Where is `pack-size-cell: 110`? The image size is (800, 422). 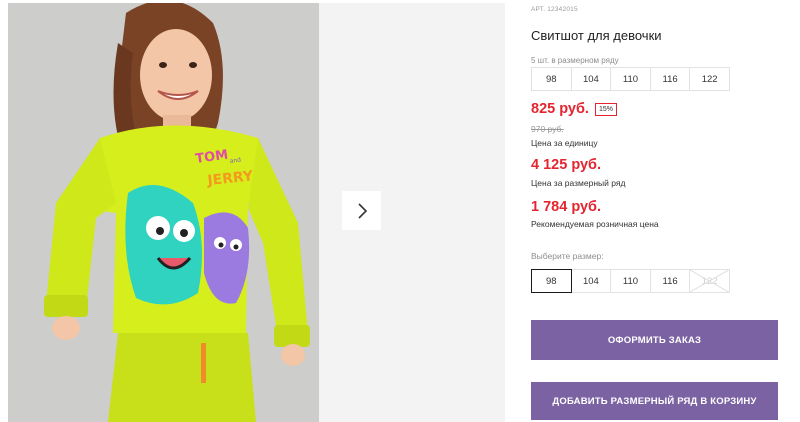
pack-size-cell: 110 is located at coordinates (630, 79).